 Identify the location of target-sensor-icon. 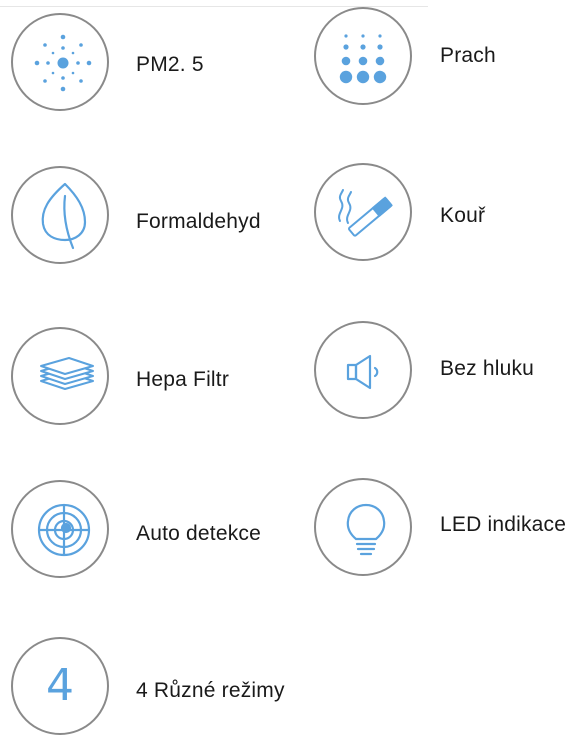
(60, 529).